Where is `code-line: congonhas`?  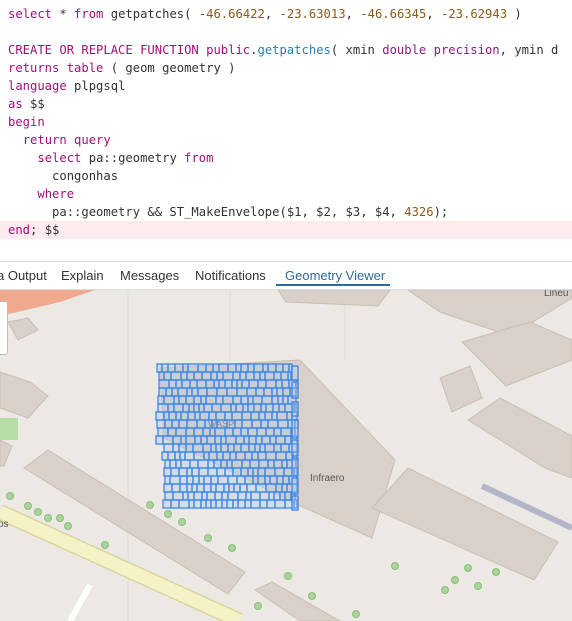 code-line: congonhas is located at coordinates (286, 176).